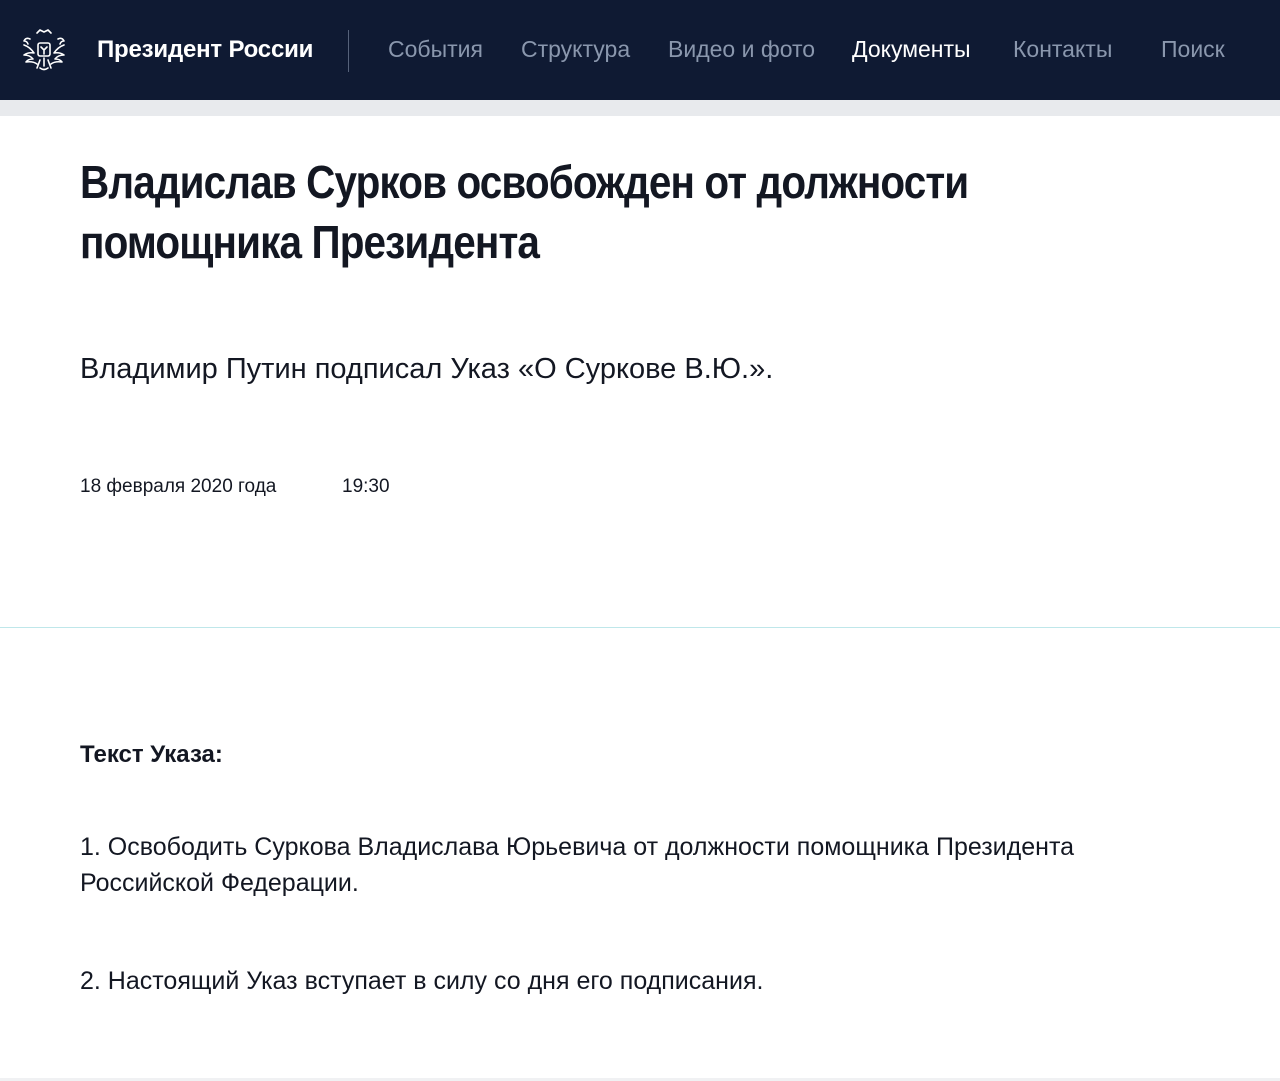  Describe the element at coordinates (1193, 49) in the screenshot. I see `nav-item-search: Поиск` at that location.